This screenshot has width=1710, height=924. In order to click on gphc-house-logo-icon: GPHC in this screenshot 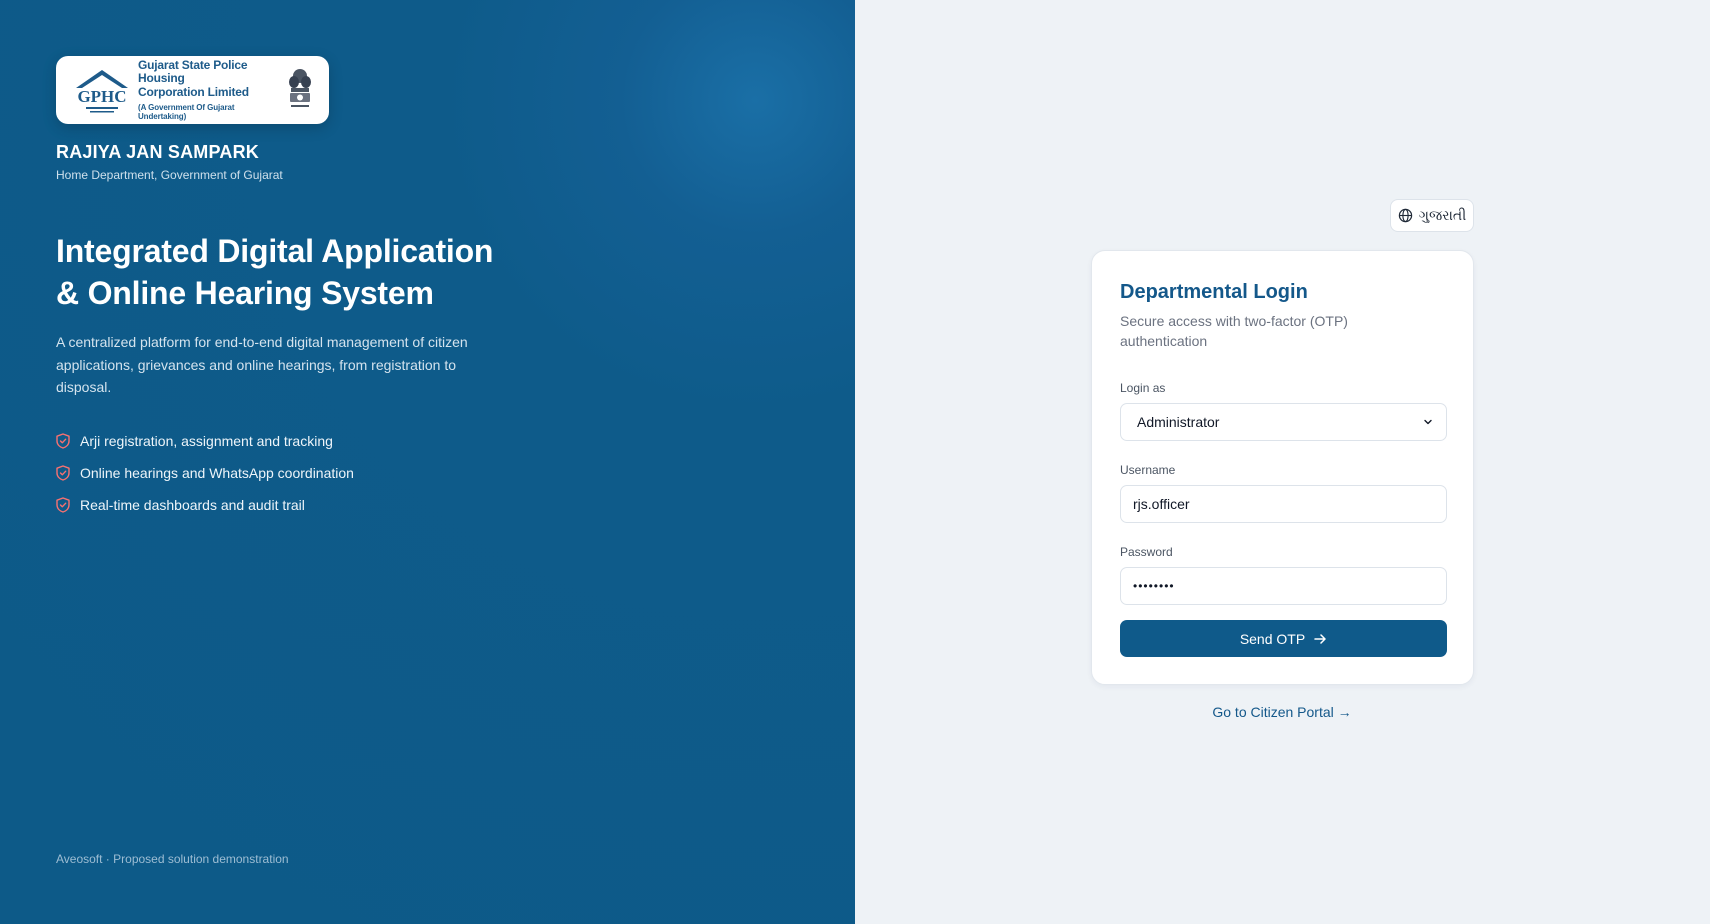, I will do `click(102, 91)`.